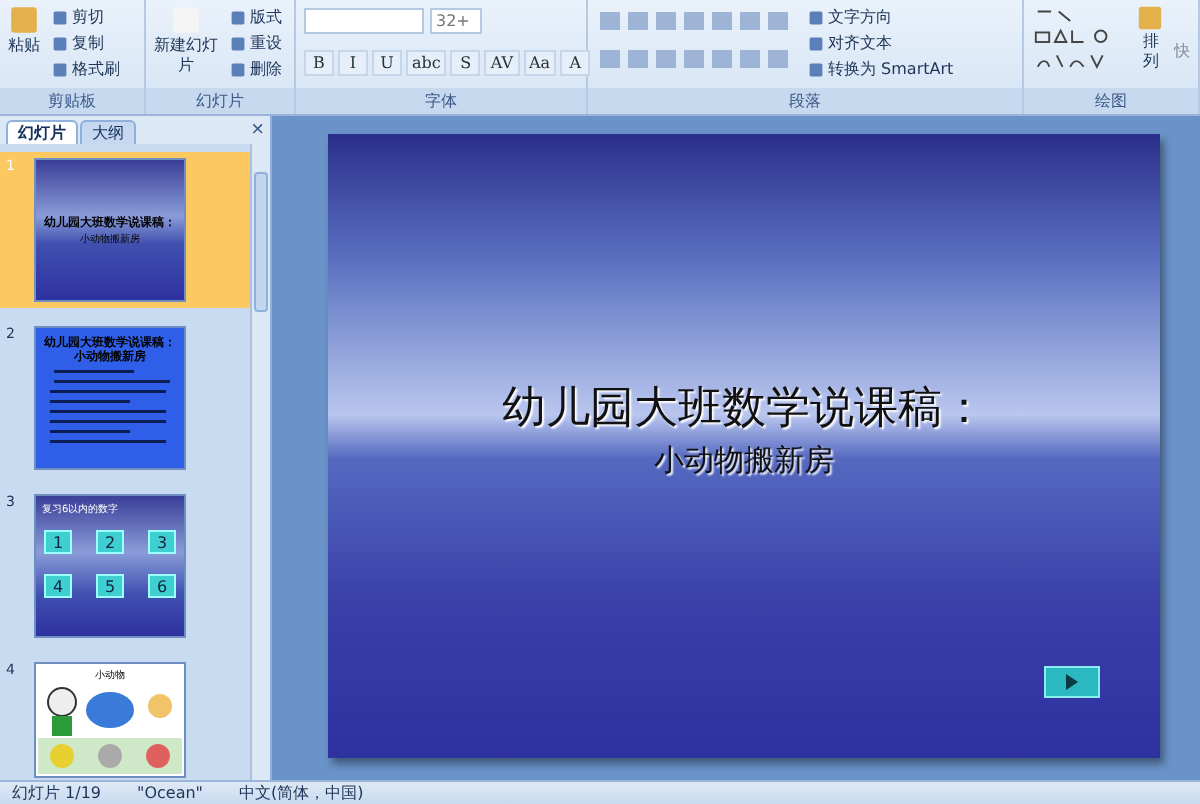  Describe the element at coordinates (58, 586) in the screenshot. I see `number-tile: 4` at that location.